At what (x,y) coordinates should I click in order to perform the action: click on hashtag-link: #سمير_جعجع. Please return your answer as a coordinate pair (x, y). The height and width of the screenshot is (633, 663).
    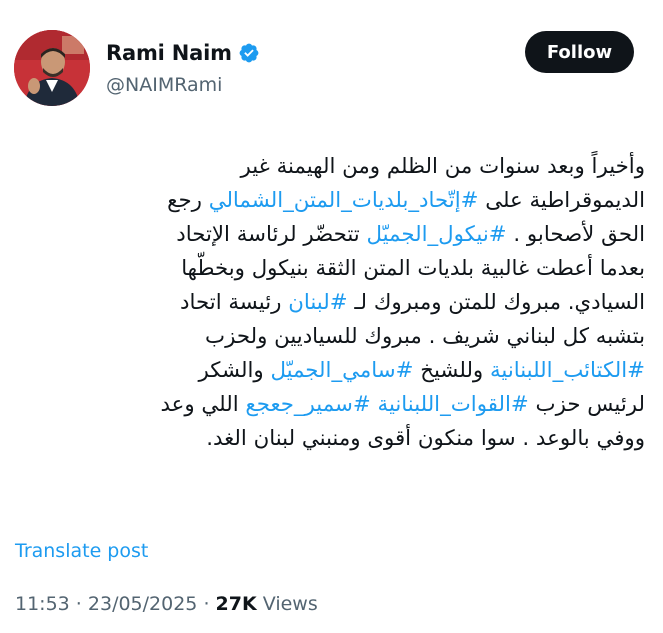
    Looking at the image, I should click on (307, 404).